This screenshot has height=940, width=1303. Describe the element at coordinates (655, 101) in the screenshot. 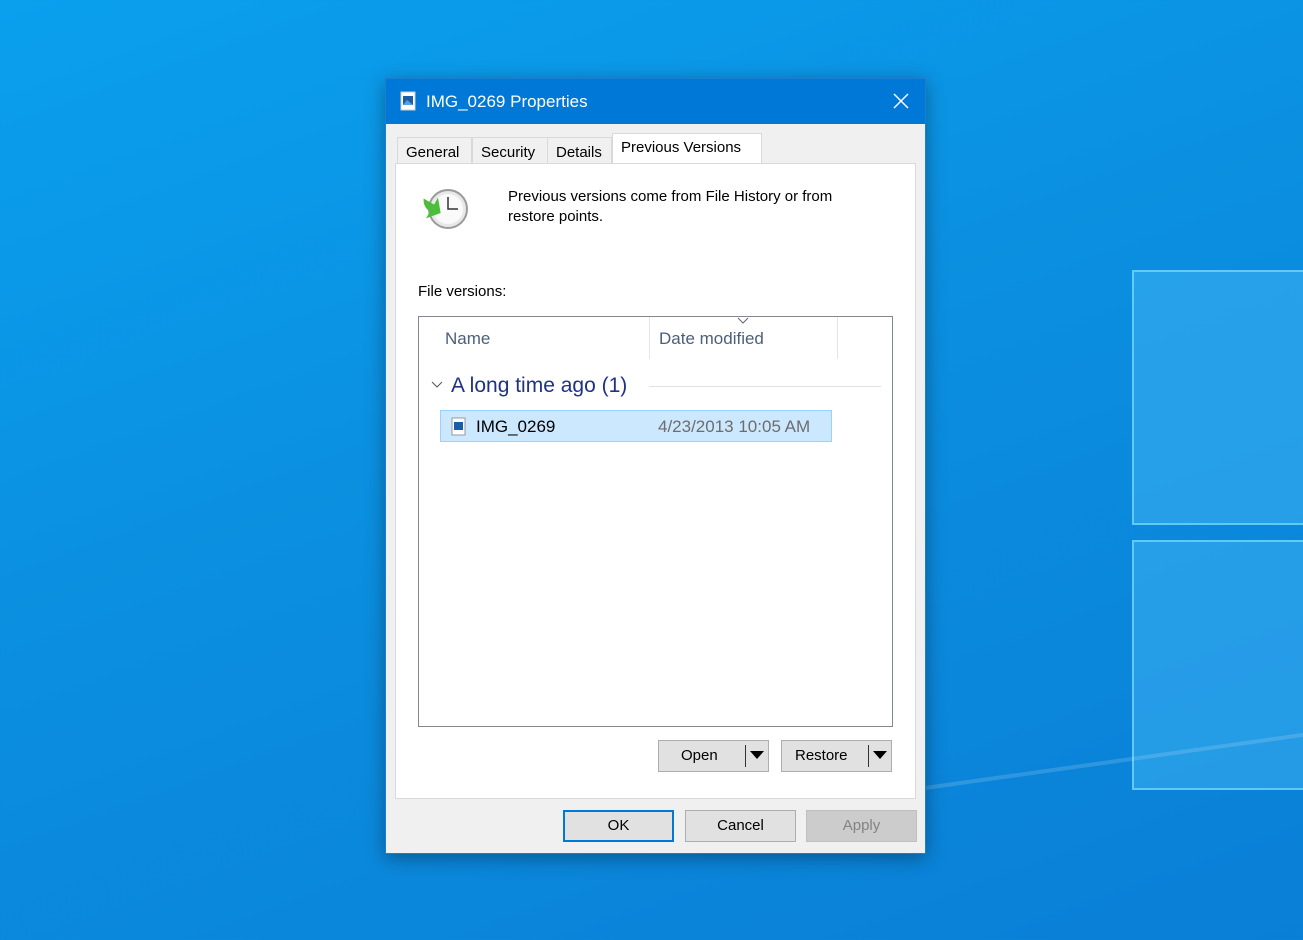

I see `title-bar: IMG_0269 Properties` at that location.